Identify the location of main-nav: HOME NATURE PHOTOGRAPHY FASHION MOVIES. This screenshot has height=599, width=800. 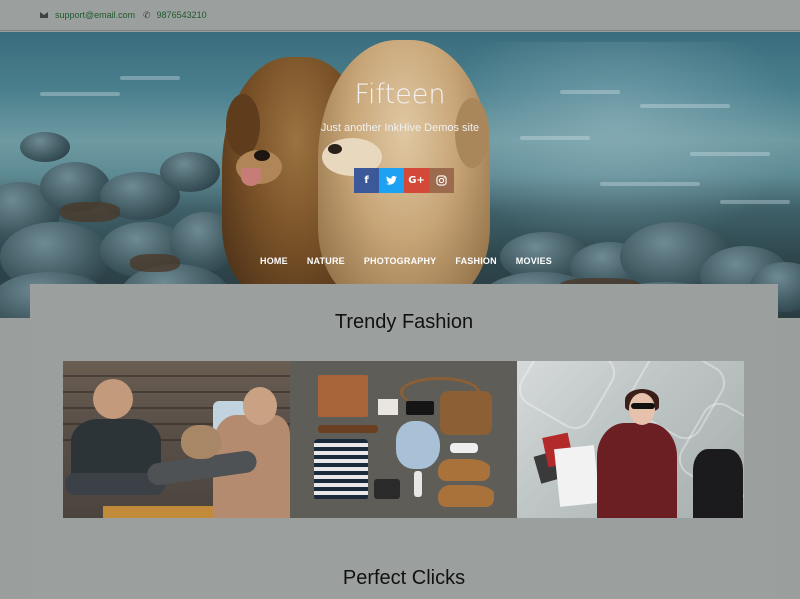
(406, 261).